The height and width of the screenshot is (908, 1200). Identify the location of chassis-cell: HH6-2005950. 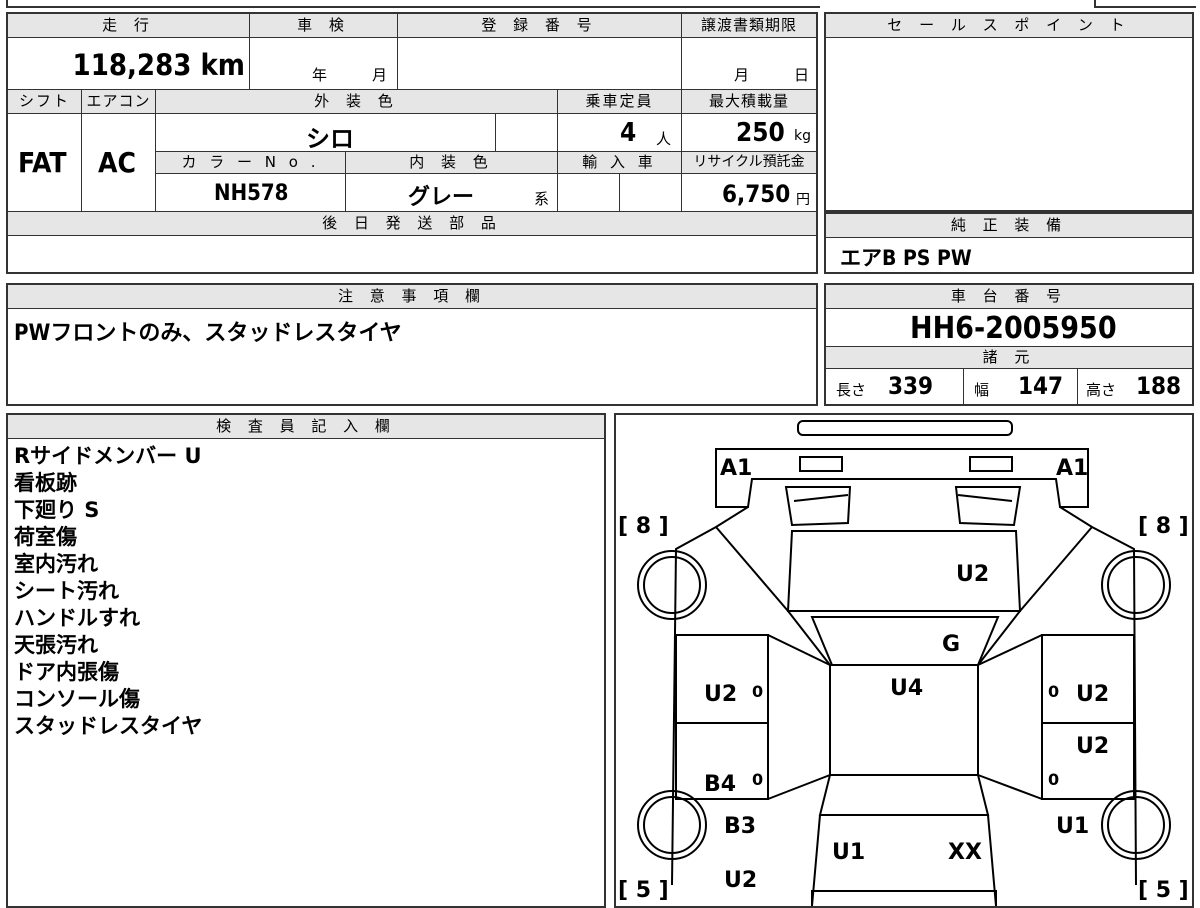
(1009, 328).